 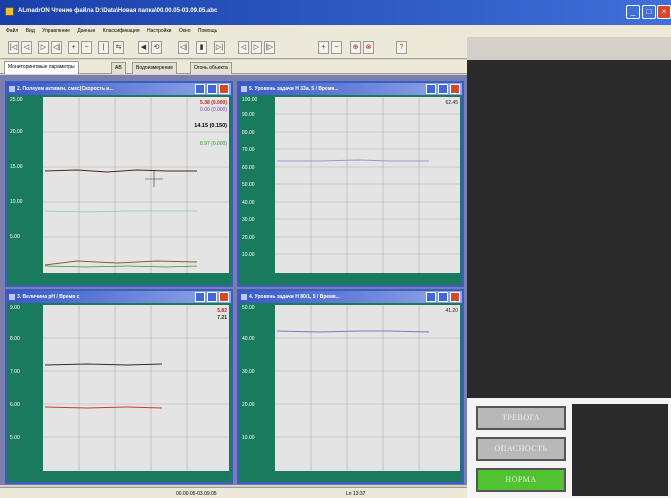 What do you see at coordinates (41, 67) in the screenshot?
I see `tab-monitoring: Мониторинговые параметры` at bounding box center [41, 67].